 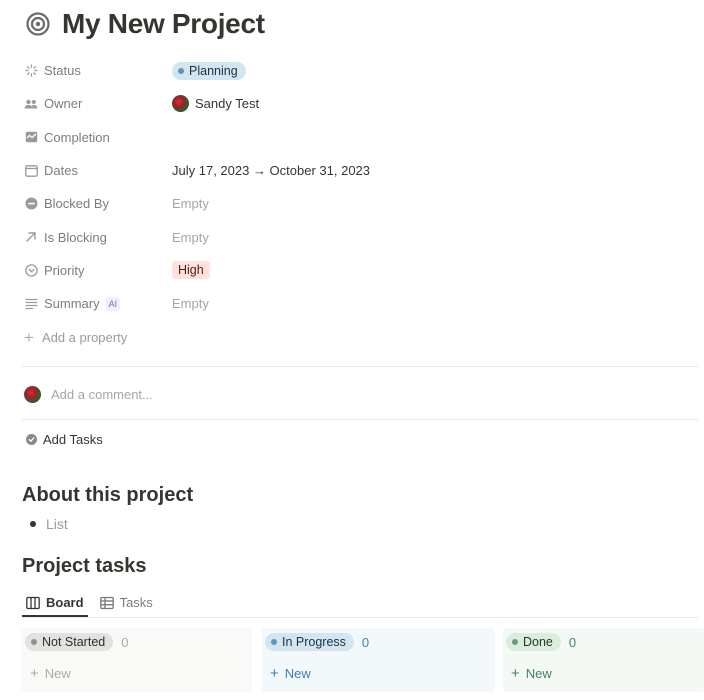 I want to click on status-pill: In Progress, so click(x=309, y=642).